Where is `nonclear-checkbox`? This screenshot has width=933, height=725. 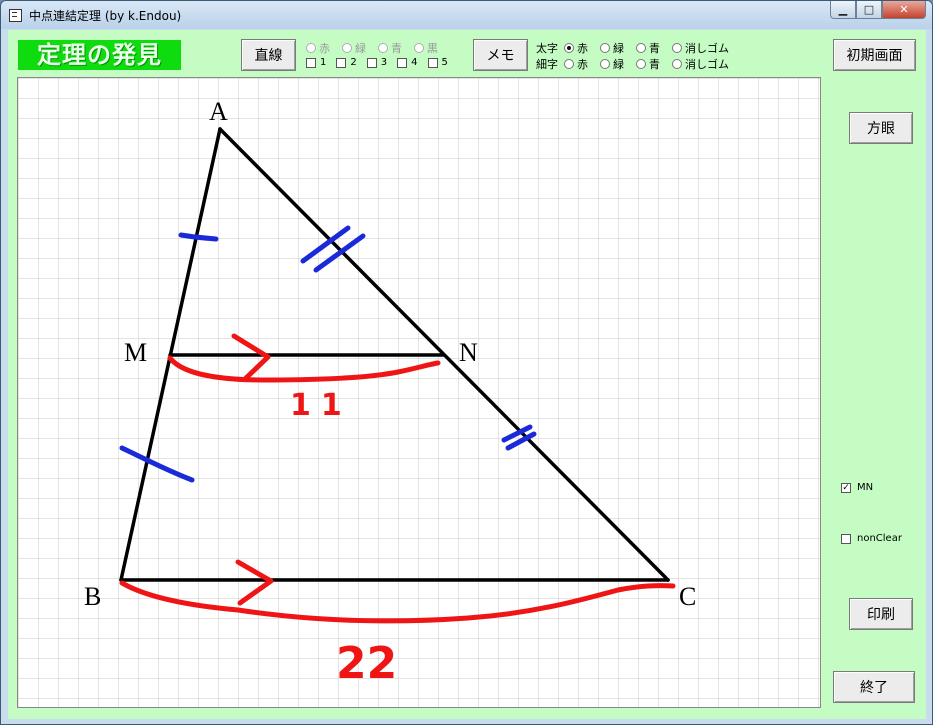 nonclear-checkbox is located at coordinates (846, 538).